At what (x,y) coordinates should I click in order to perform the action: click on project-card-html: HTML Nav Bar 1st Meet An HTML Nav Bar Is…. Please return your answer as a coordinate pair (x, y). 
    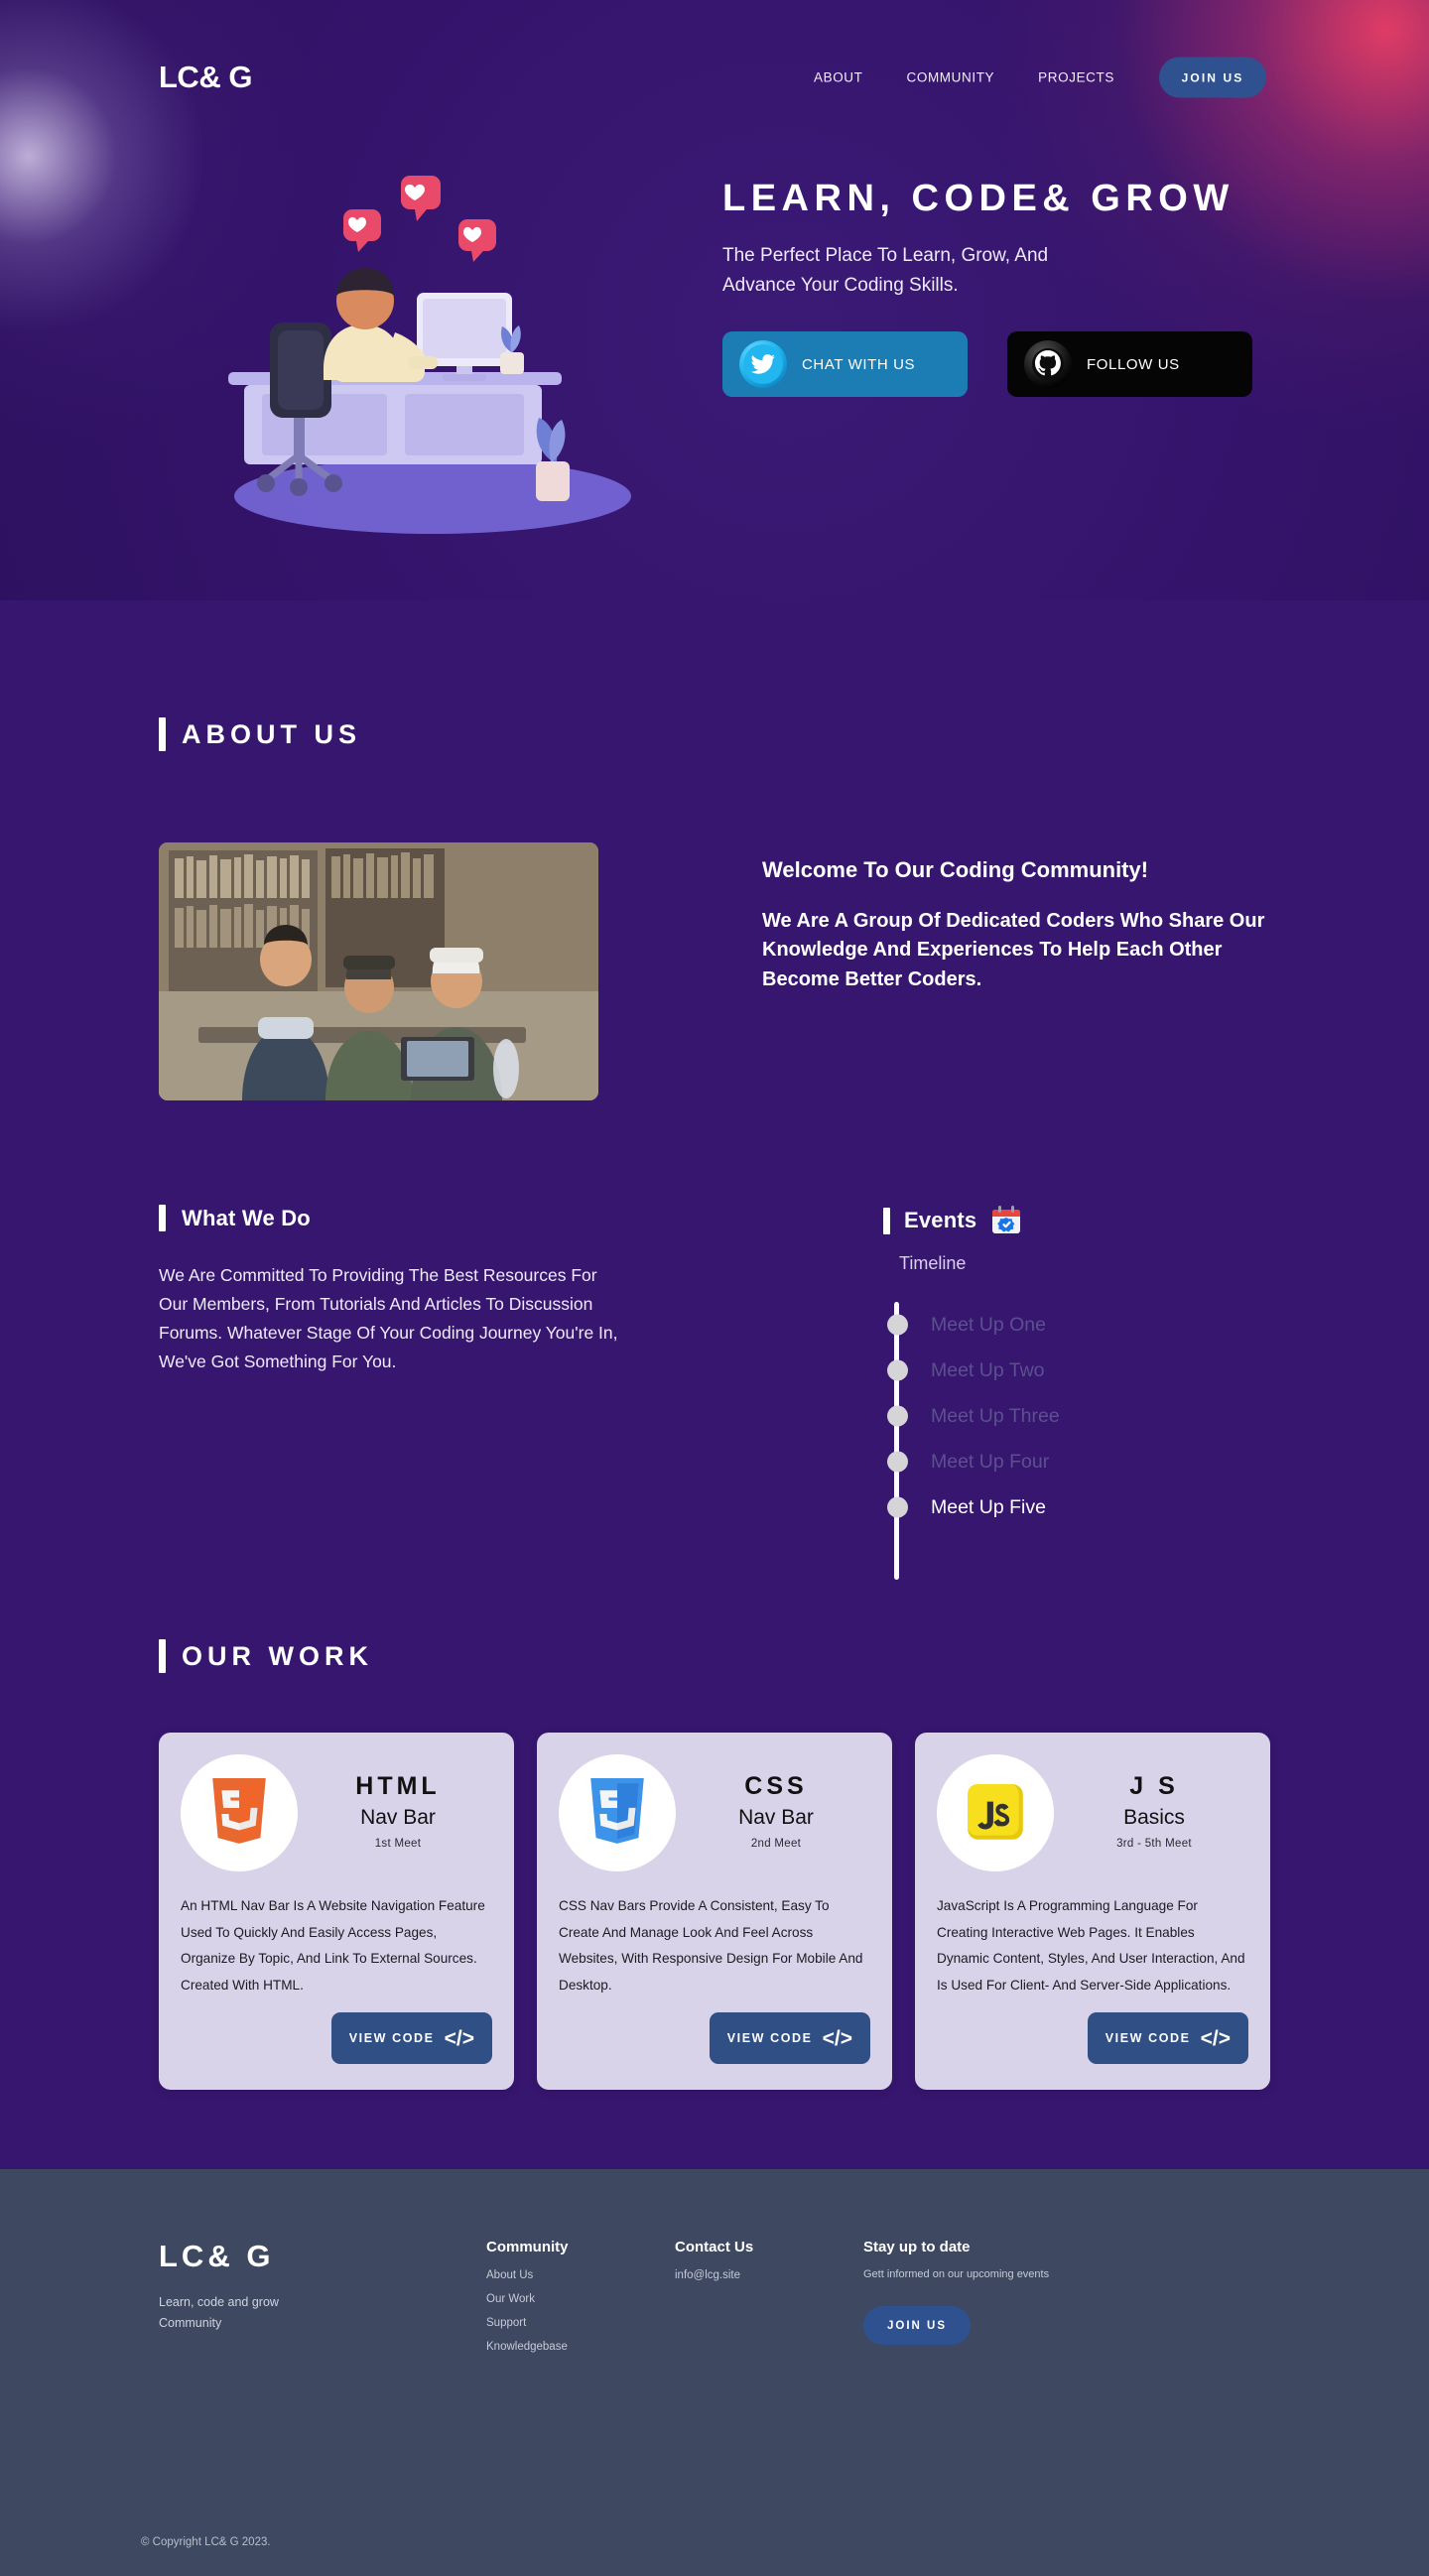
    Looking at the image, I should click on (336, 1912).